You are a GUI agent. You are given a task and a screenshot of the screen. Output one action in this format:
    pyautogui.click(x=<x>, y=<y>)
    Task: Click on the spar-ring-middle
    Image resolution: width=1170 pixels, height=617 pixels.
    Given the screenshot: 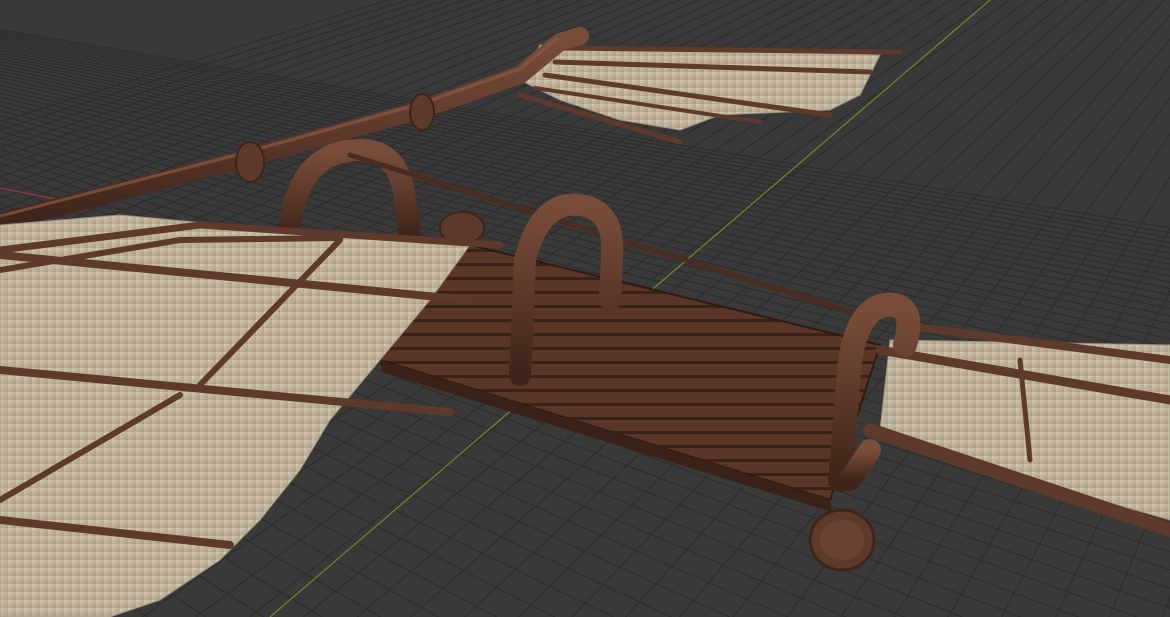 What is the action you would take?
    pyautogui.click(x=422, y=112)
    